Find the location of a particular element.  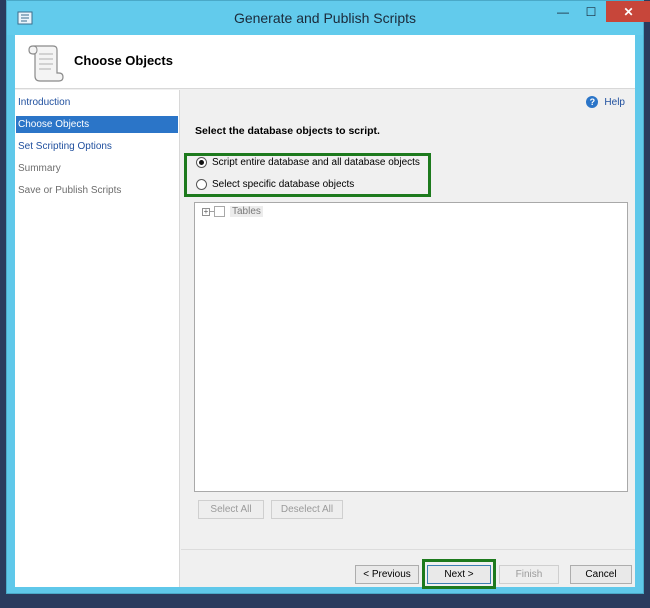

radio-label: Select specific database objects is located at coordinates (283, 184).